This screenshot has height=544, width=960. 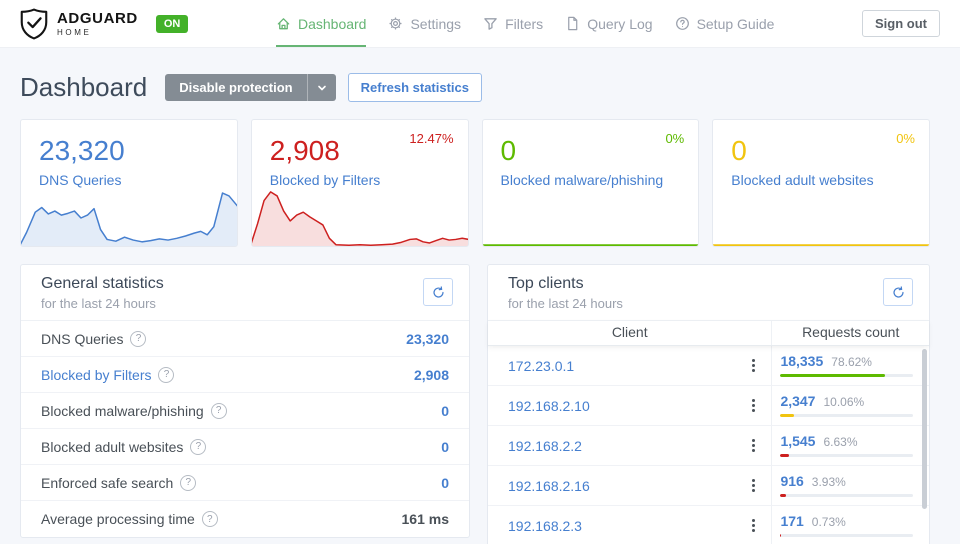 I want to click on chevron-down-icon, so click(x=322, y=88).